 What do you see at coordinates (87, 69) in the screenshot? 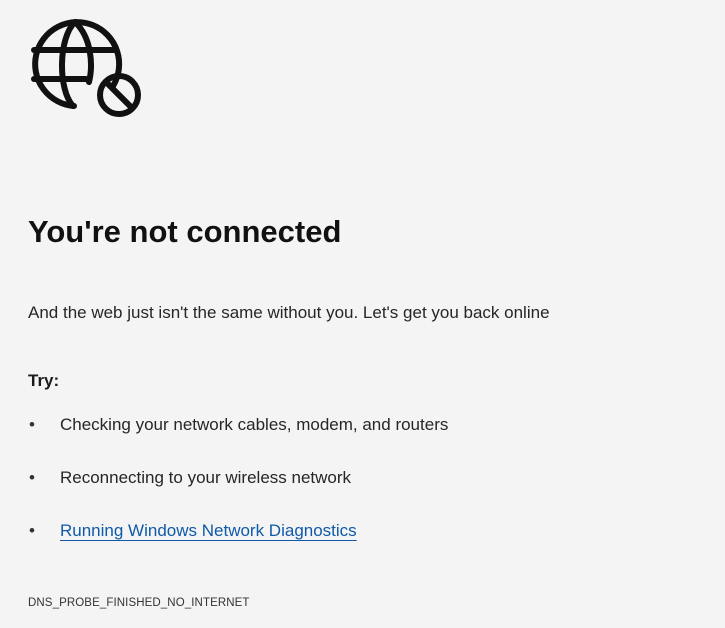
I see `globe-blocked-icon` at bounding box center [87, 69].